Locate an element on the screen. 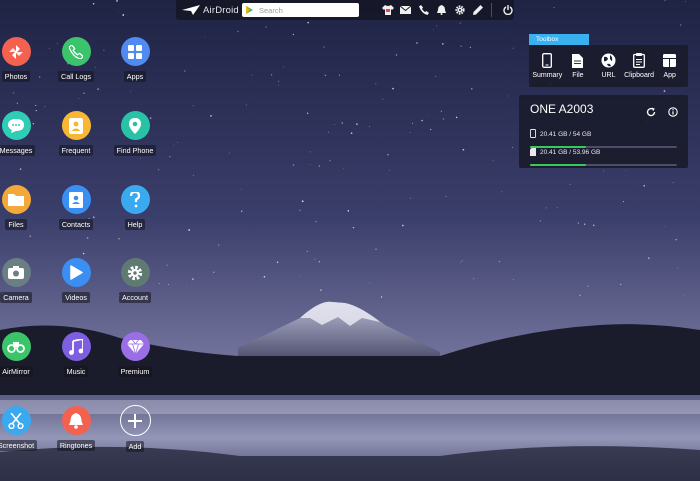 Image resolution: width=700 pixels, height=481 pixels. binoculars-icon is located at coordinates (16, 346).